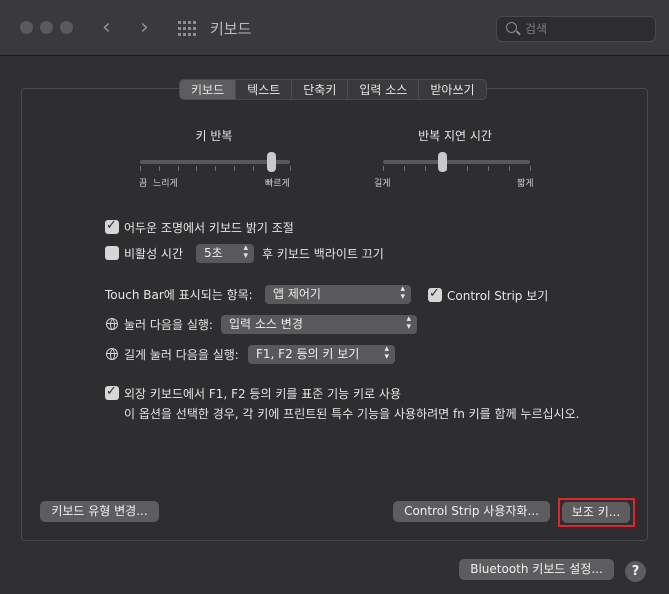 This screenshot has height=594, width=669. Describe the element at coordinates (308, 354) in the screenshot. I see `hold-fn-value: F1, F2 등의 키 보기` at that location.